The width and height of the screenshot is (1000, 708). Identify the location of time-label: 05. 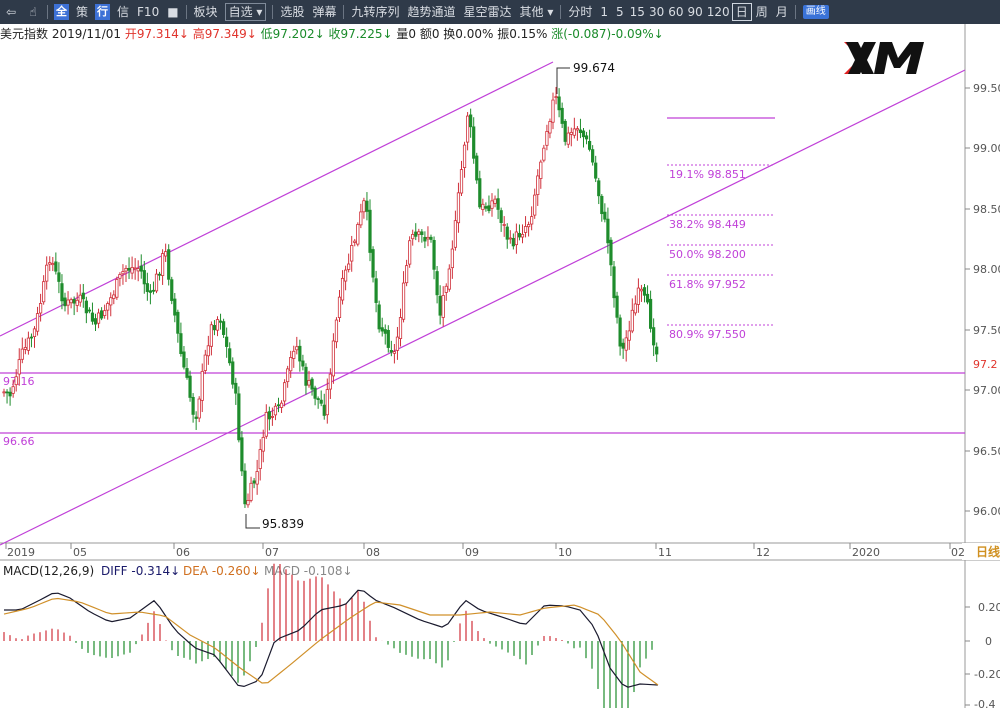
(80, 552).